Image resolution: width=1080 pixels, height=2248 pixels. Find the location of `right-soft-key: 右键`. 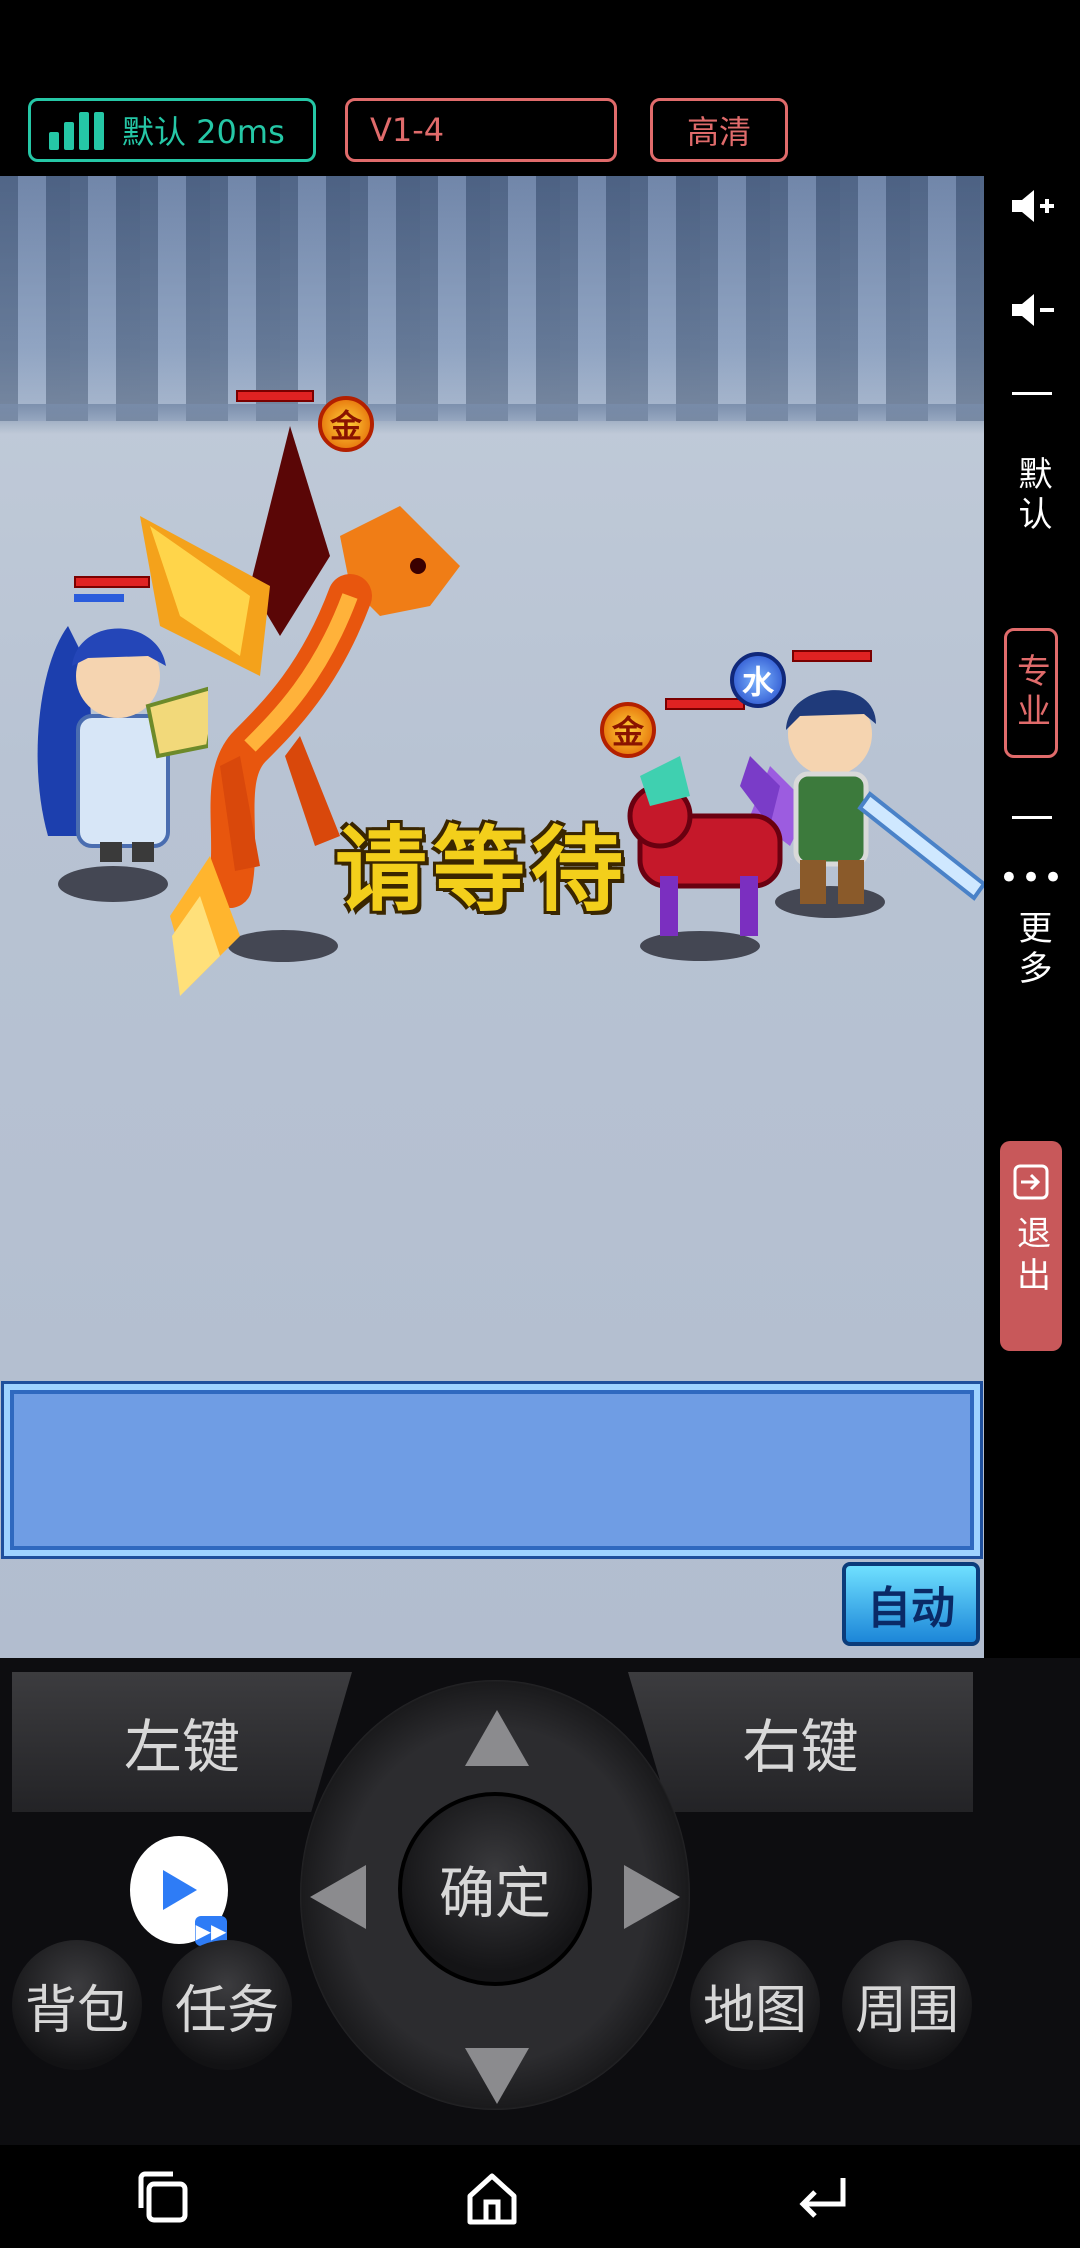

right-soft-key: 右键 is located at coordinates (800, 1742).